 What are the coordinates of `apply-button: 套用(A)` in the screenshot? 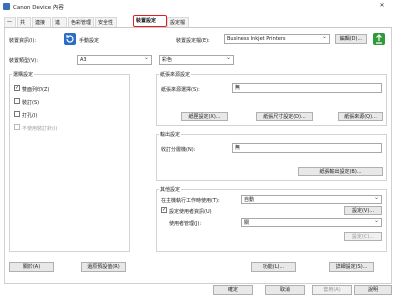 It's located at (332, 290).